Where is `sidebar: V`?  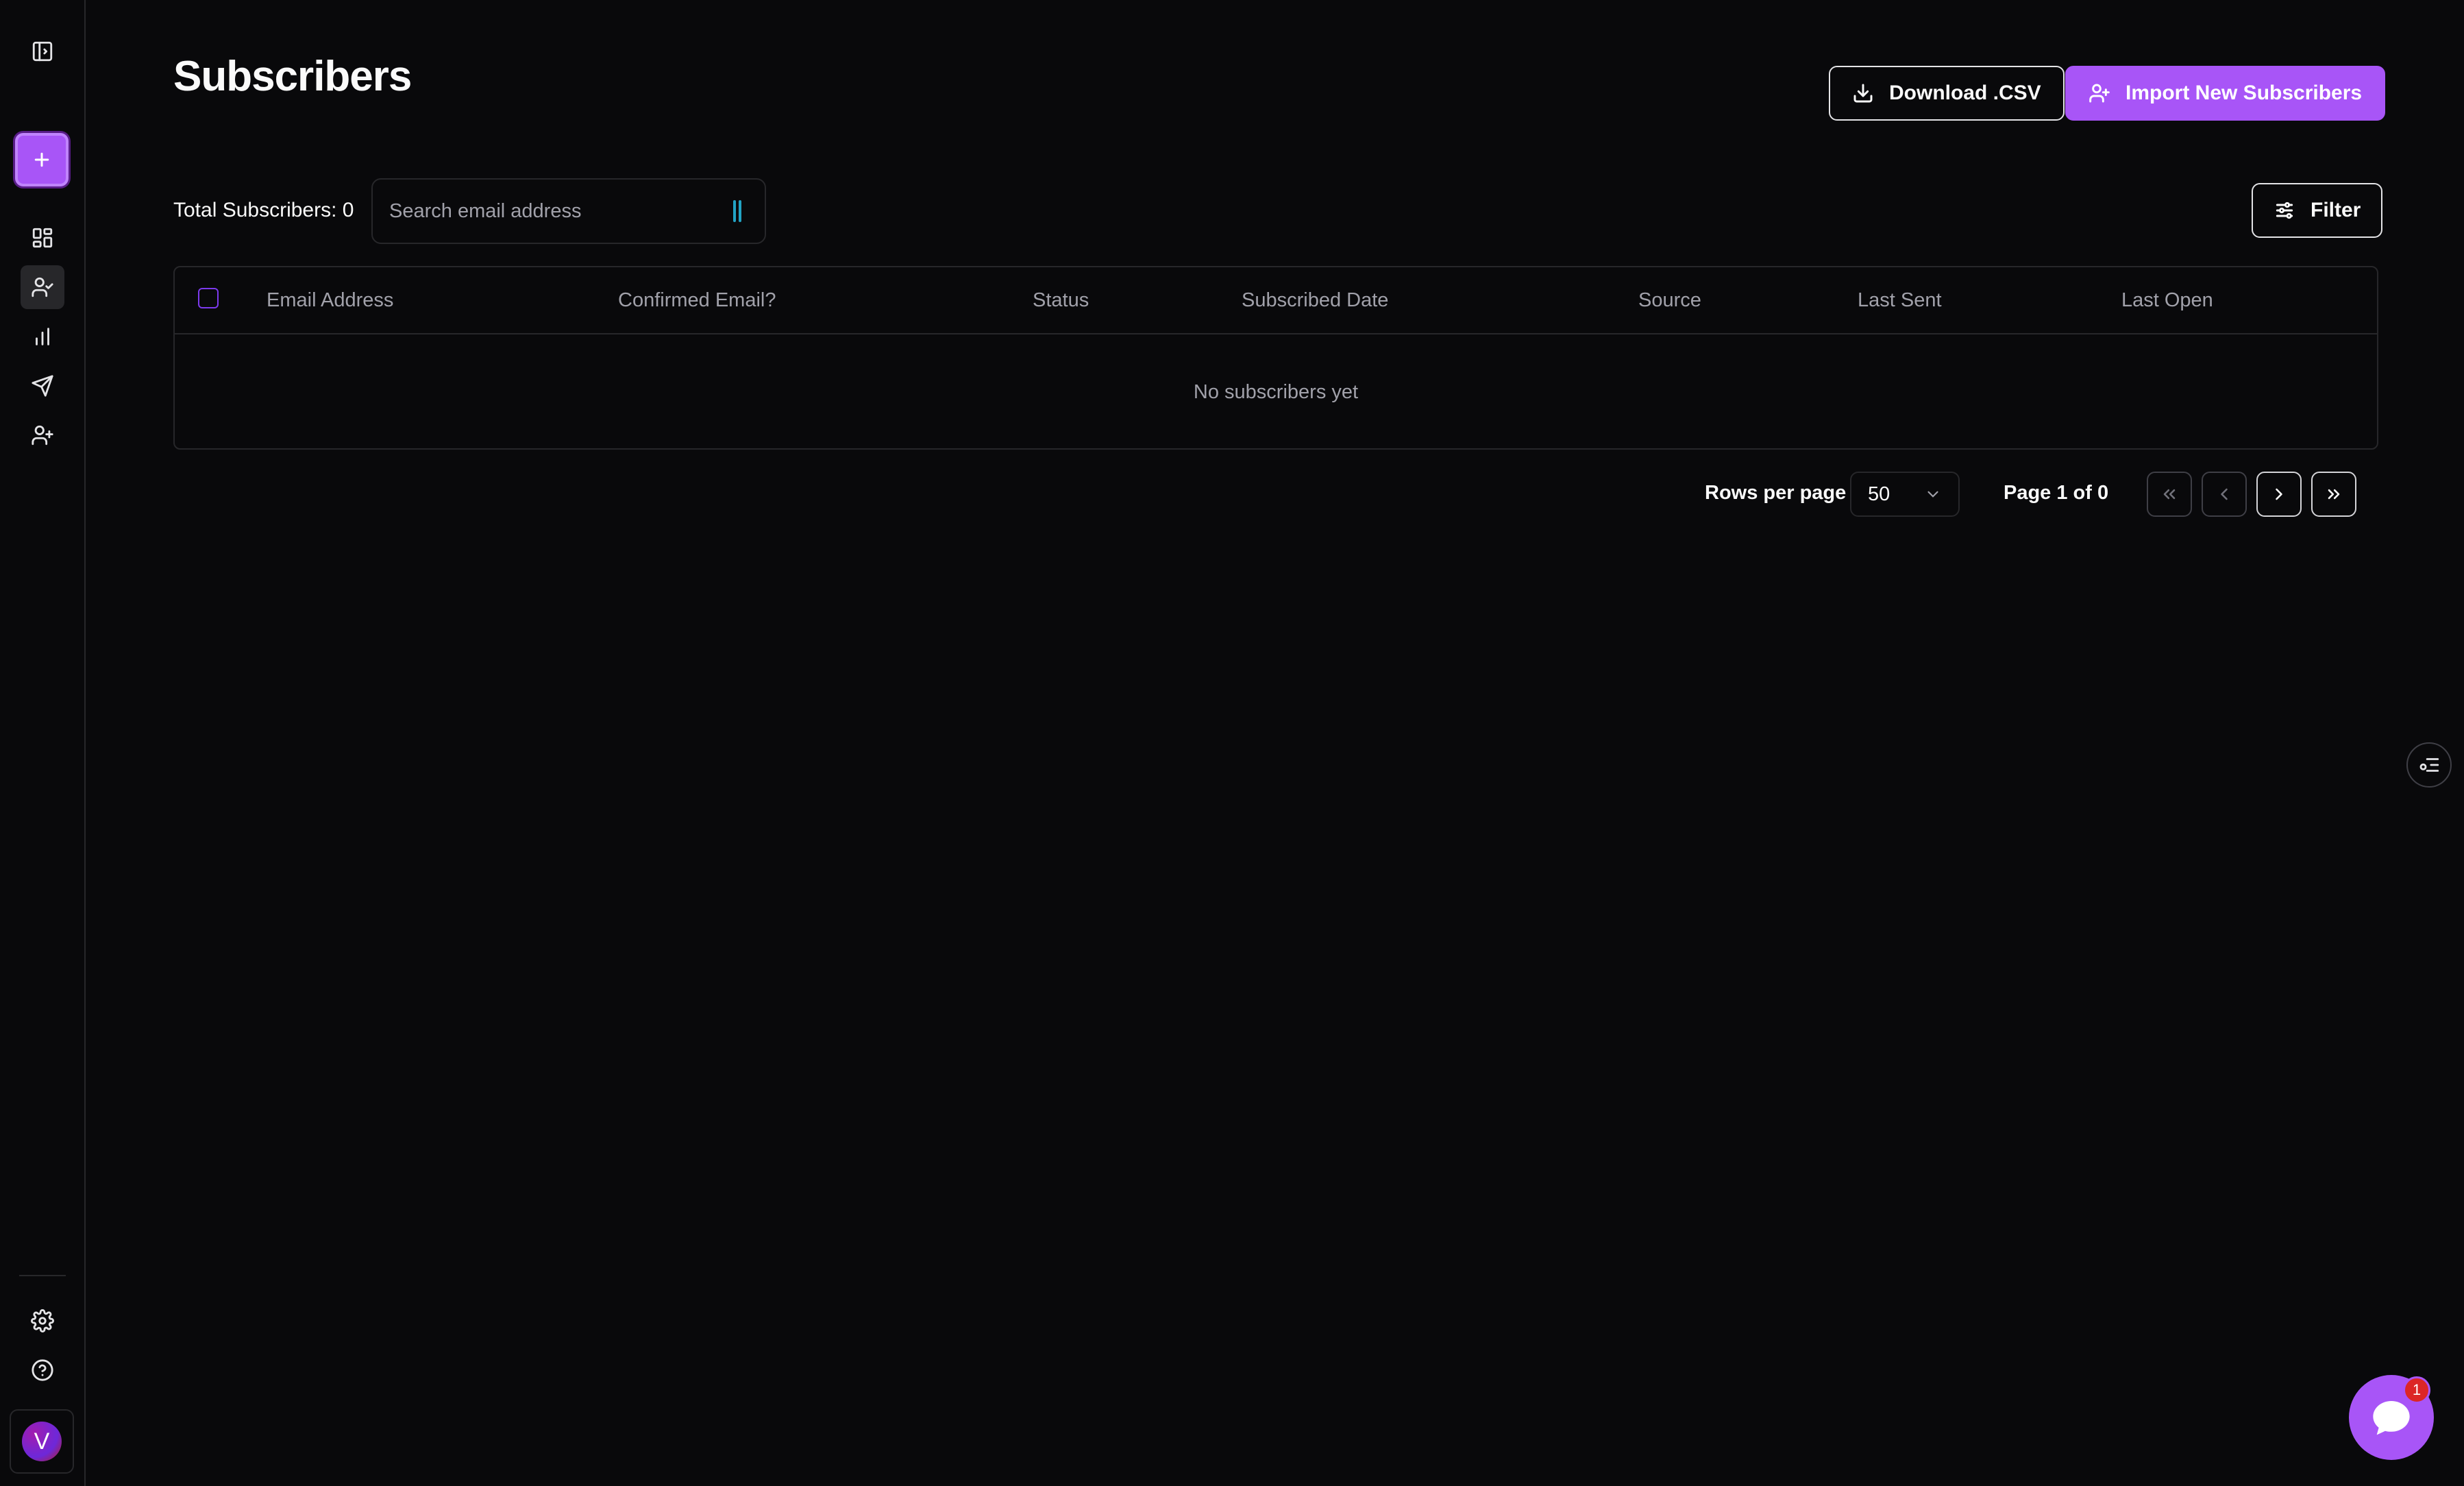 sidebar: V is located at coordinates (43, 743).